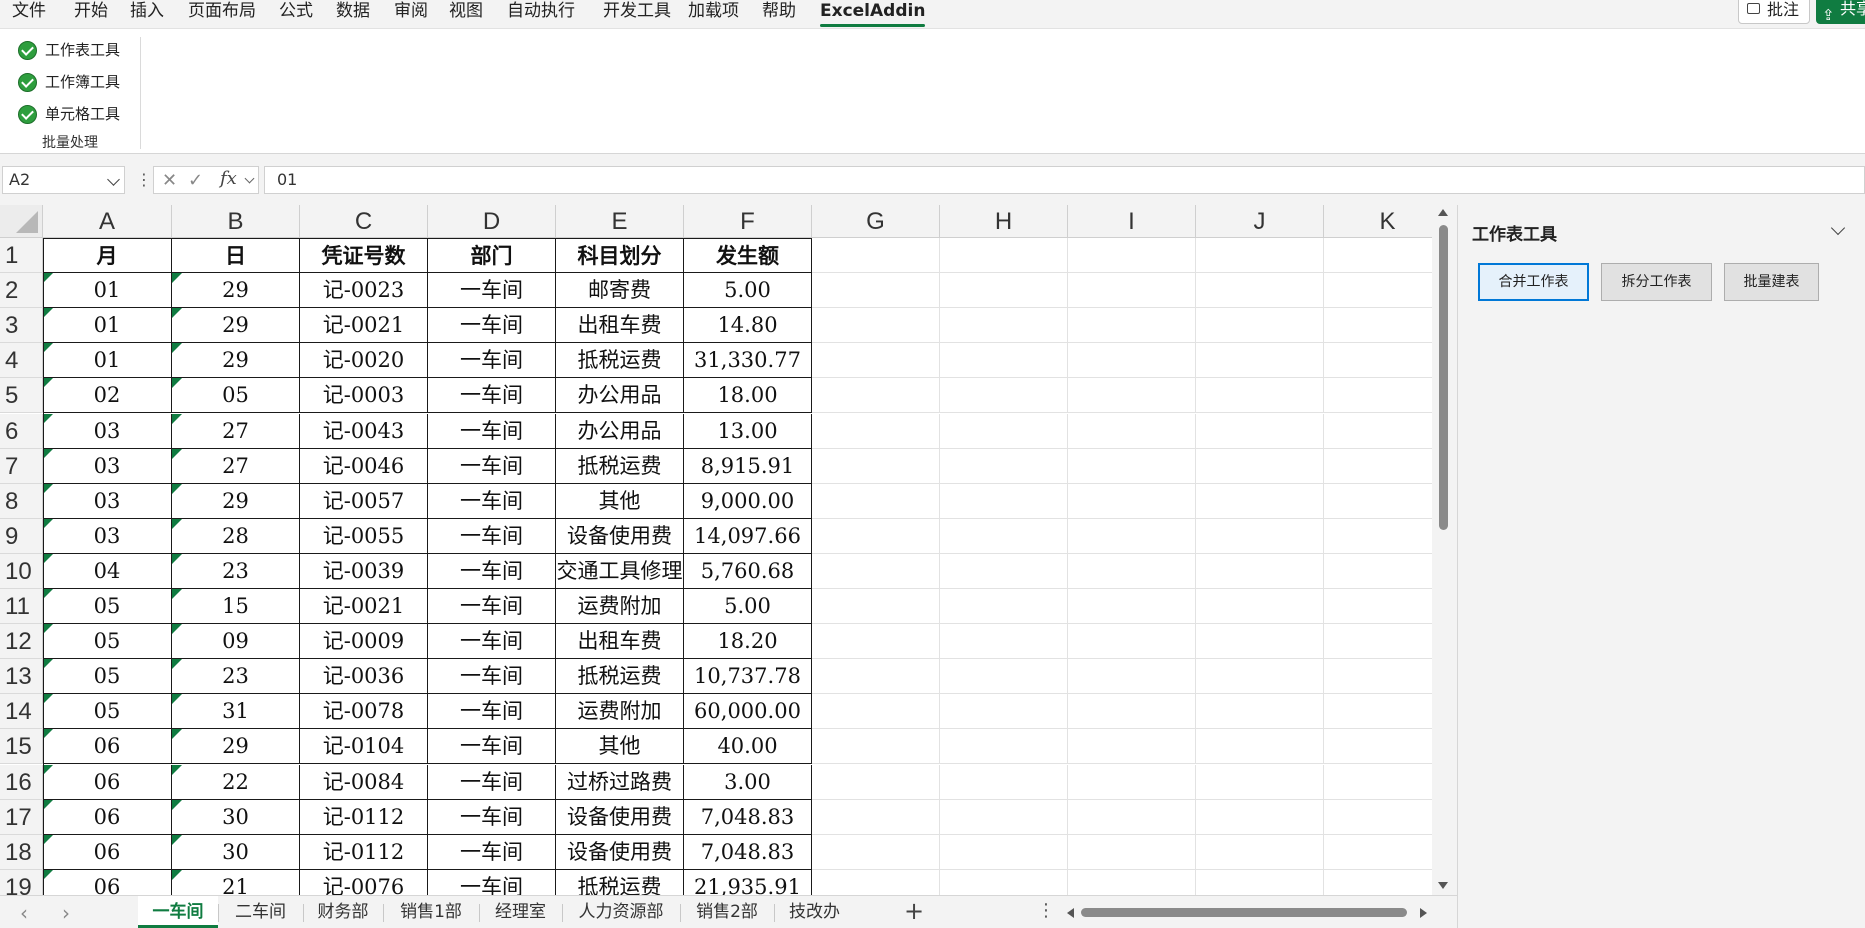 The image size is (1865, 928). Describe the element at coordinates (364, 852) in the screenshot. I see `table-cell: 记-0112` at that location.